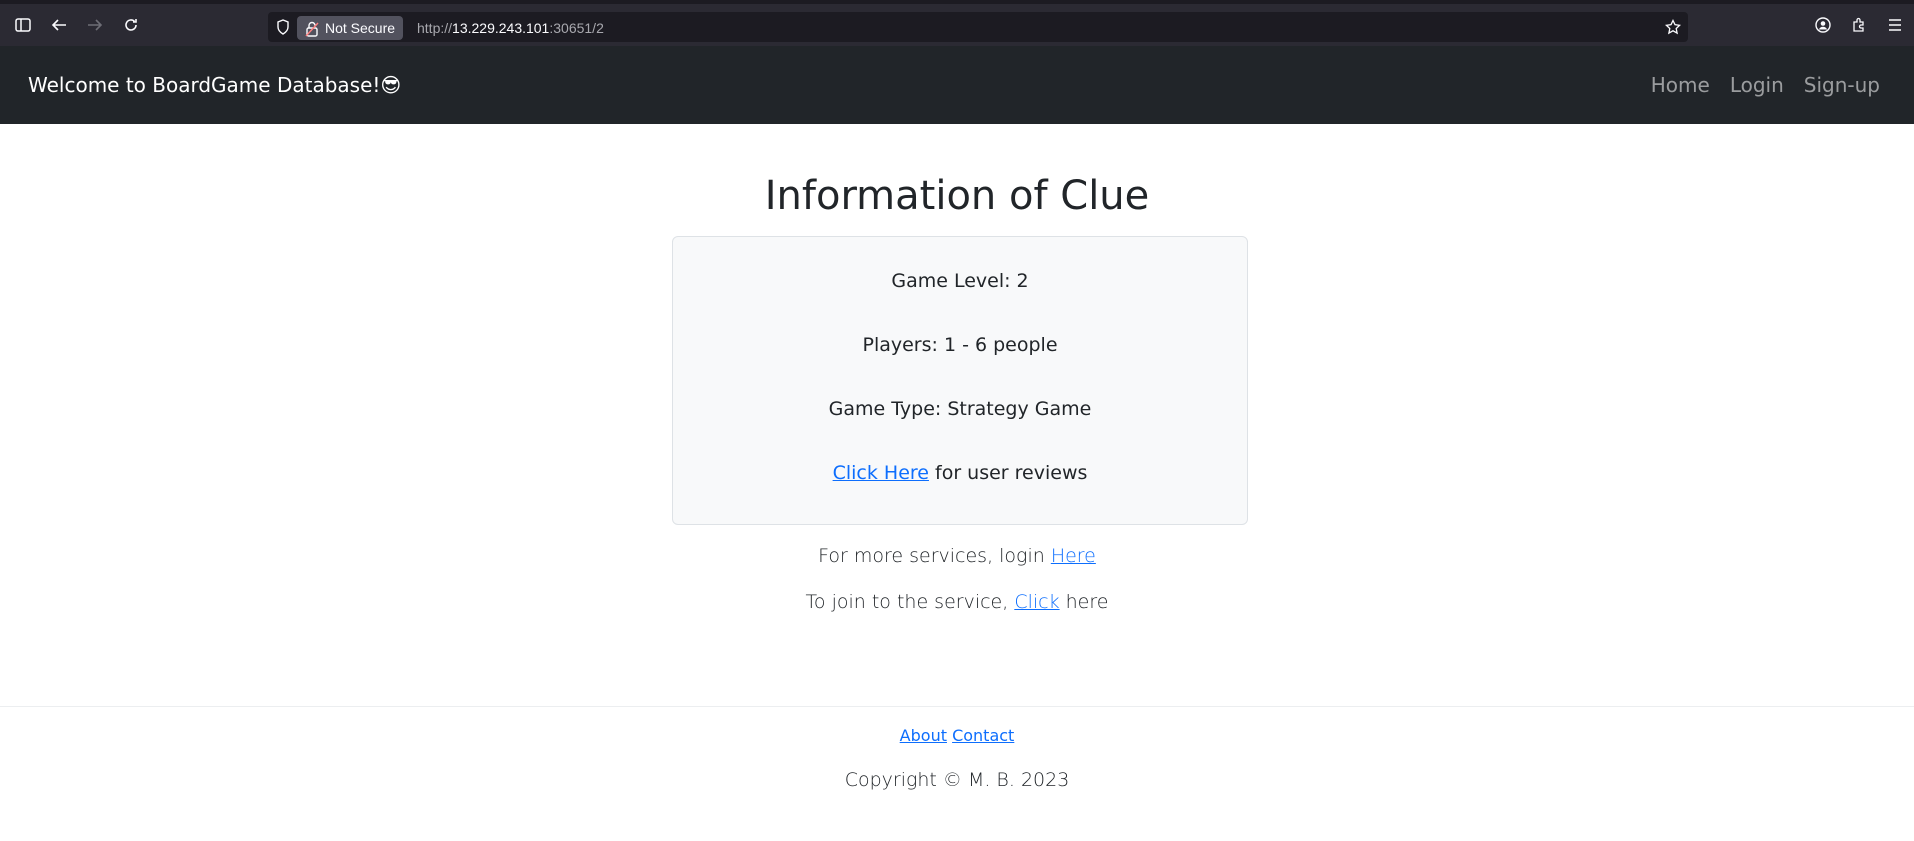 This screenshot has width=1914, height=841. I want to click on sidebar-toggle-icon, so click(23, 25).